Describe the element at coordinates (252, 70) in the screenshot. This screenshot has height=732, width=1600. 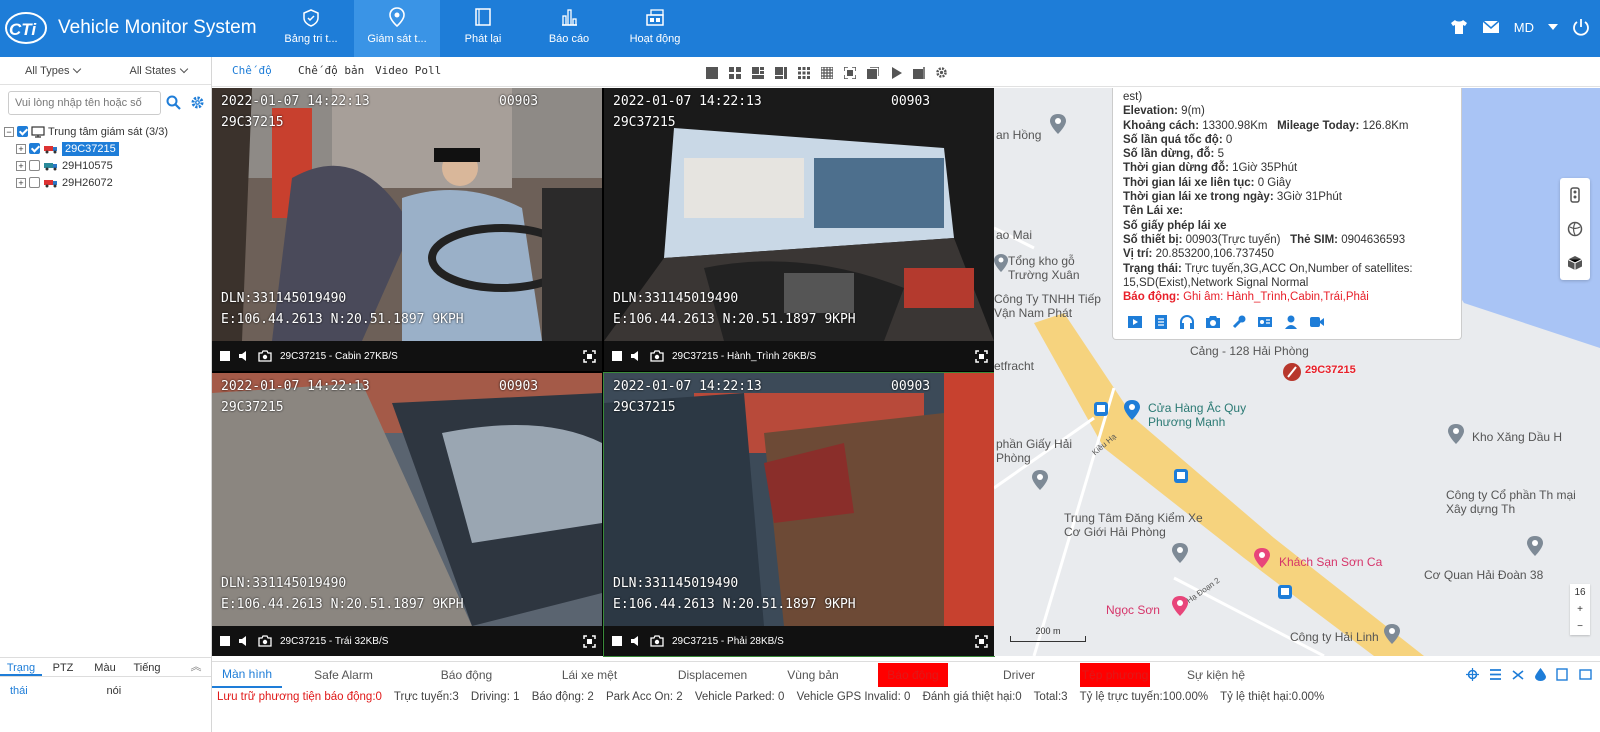
I see `mode-tab: Chế độ` at that location.